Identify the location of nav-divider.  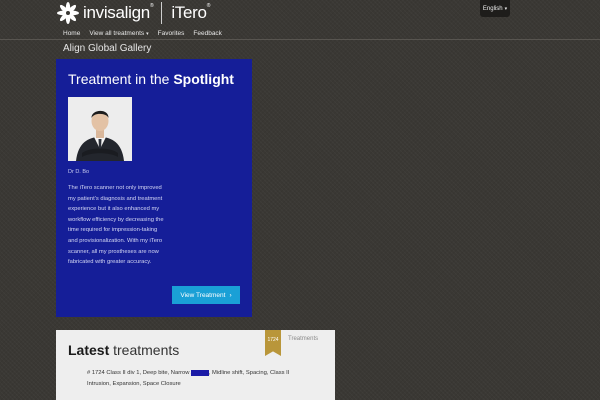
(300, 39).